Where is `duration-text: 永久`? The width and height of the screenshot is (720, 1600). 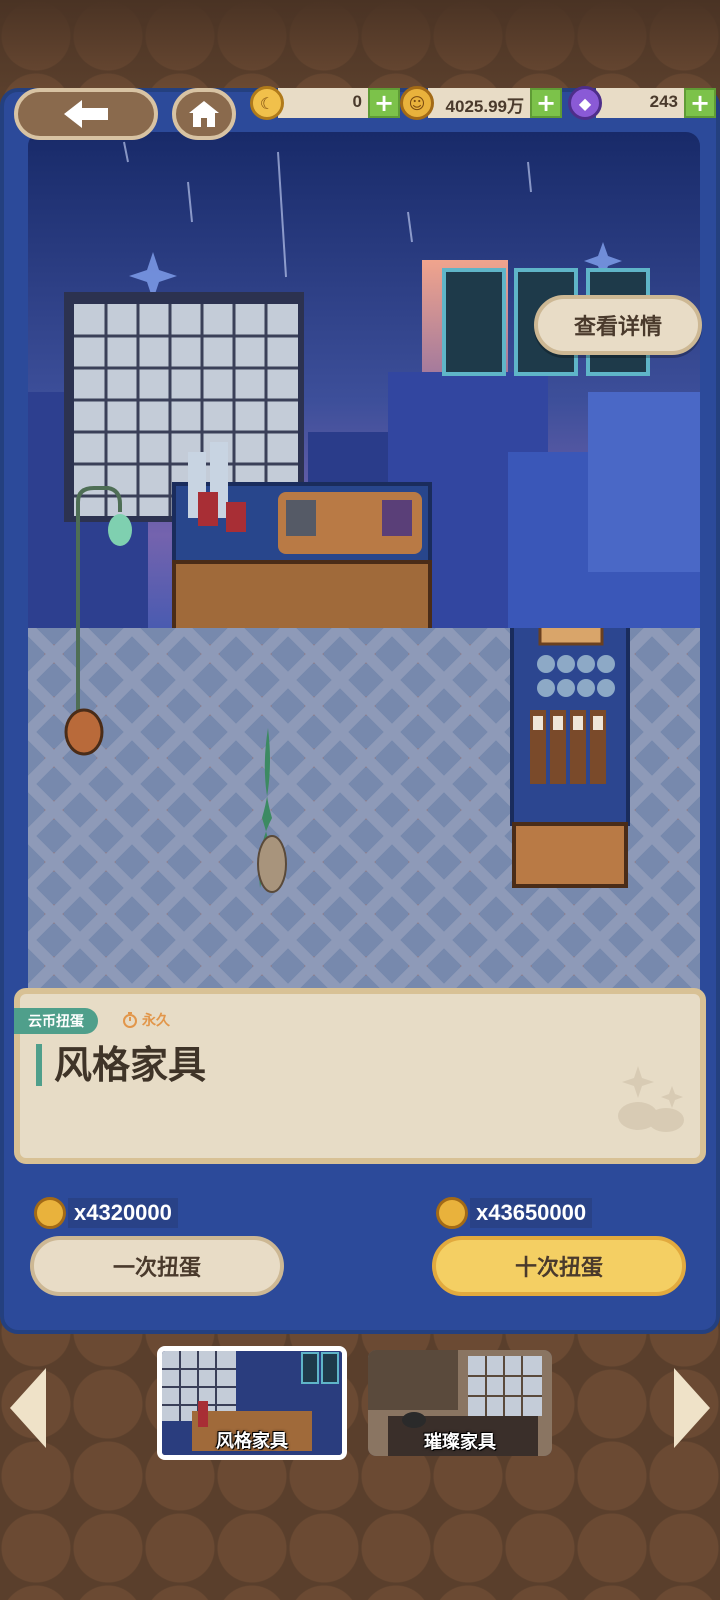 duration-text: 永久 is located at coordinates (156, 1021).